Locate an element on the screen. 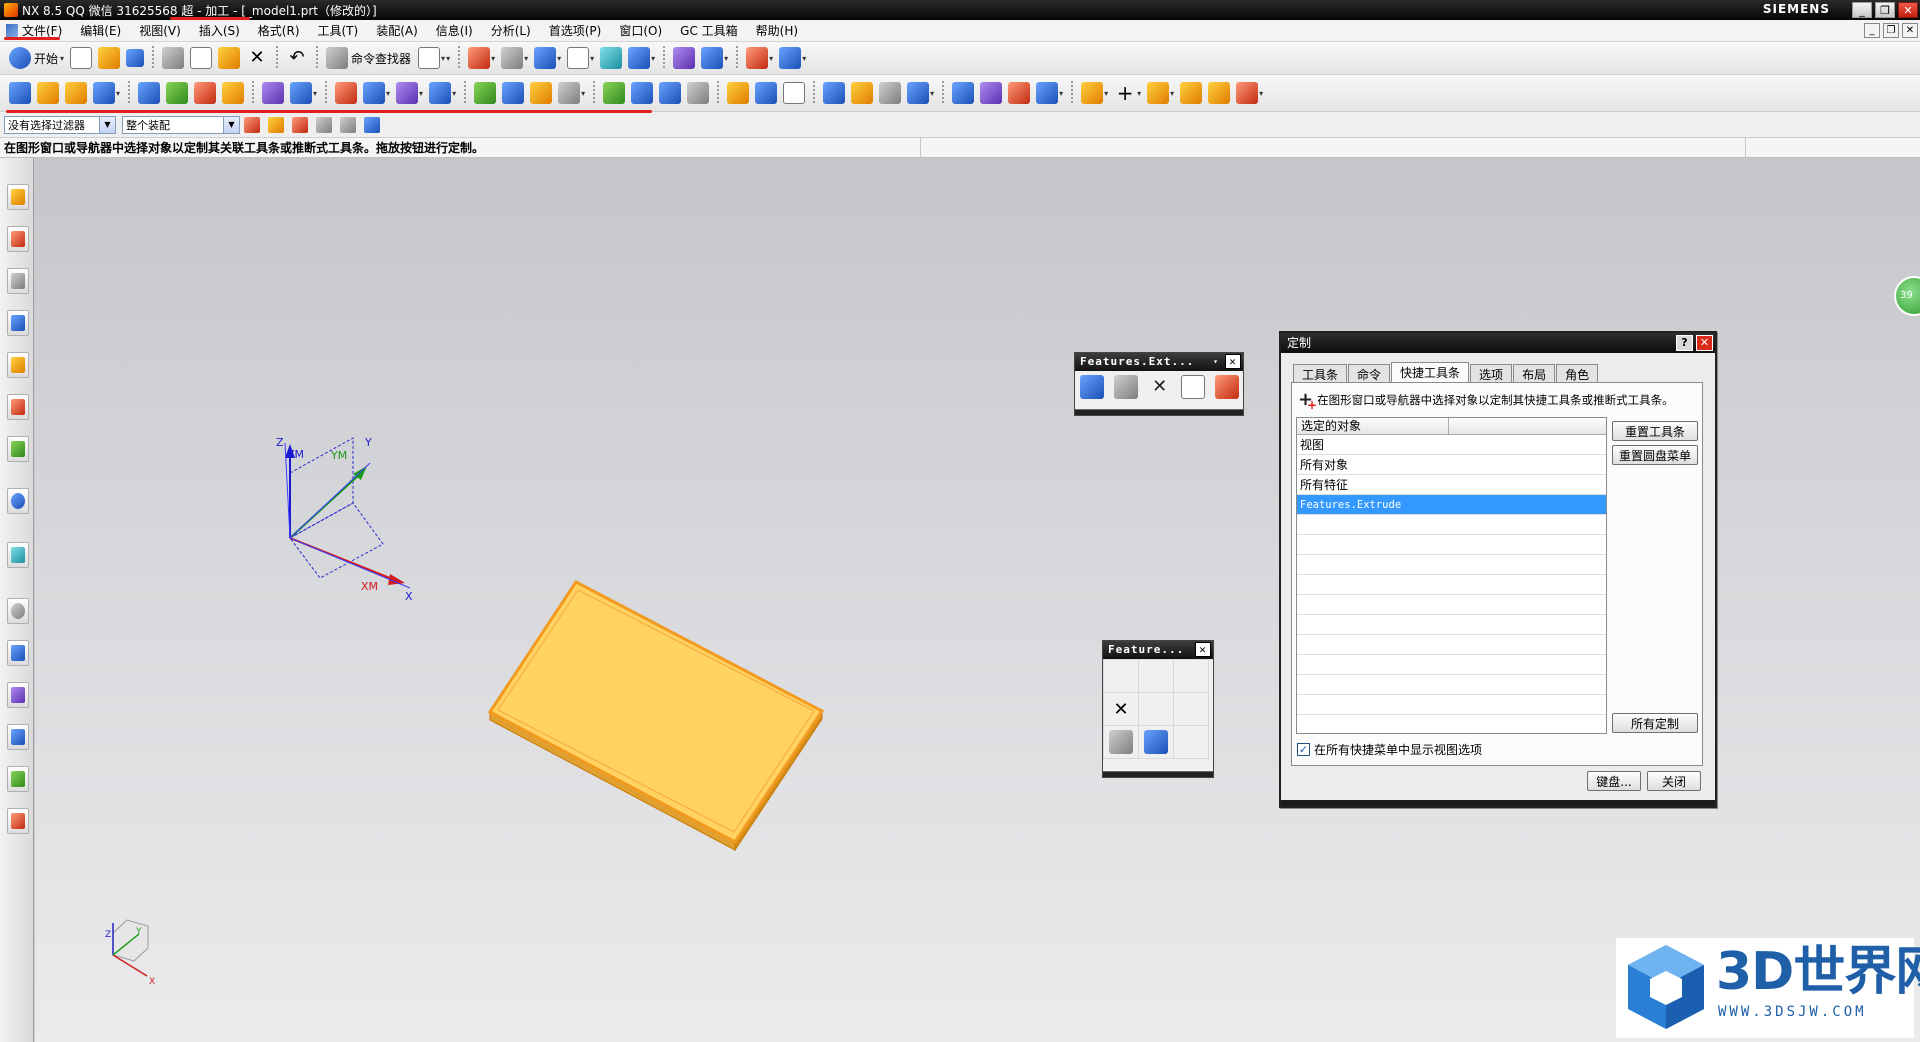 The image size is (1920, 1042). menu-analysis: 分析(L) is located at coordinates (511, 30).